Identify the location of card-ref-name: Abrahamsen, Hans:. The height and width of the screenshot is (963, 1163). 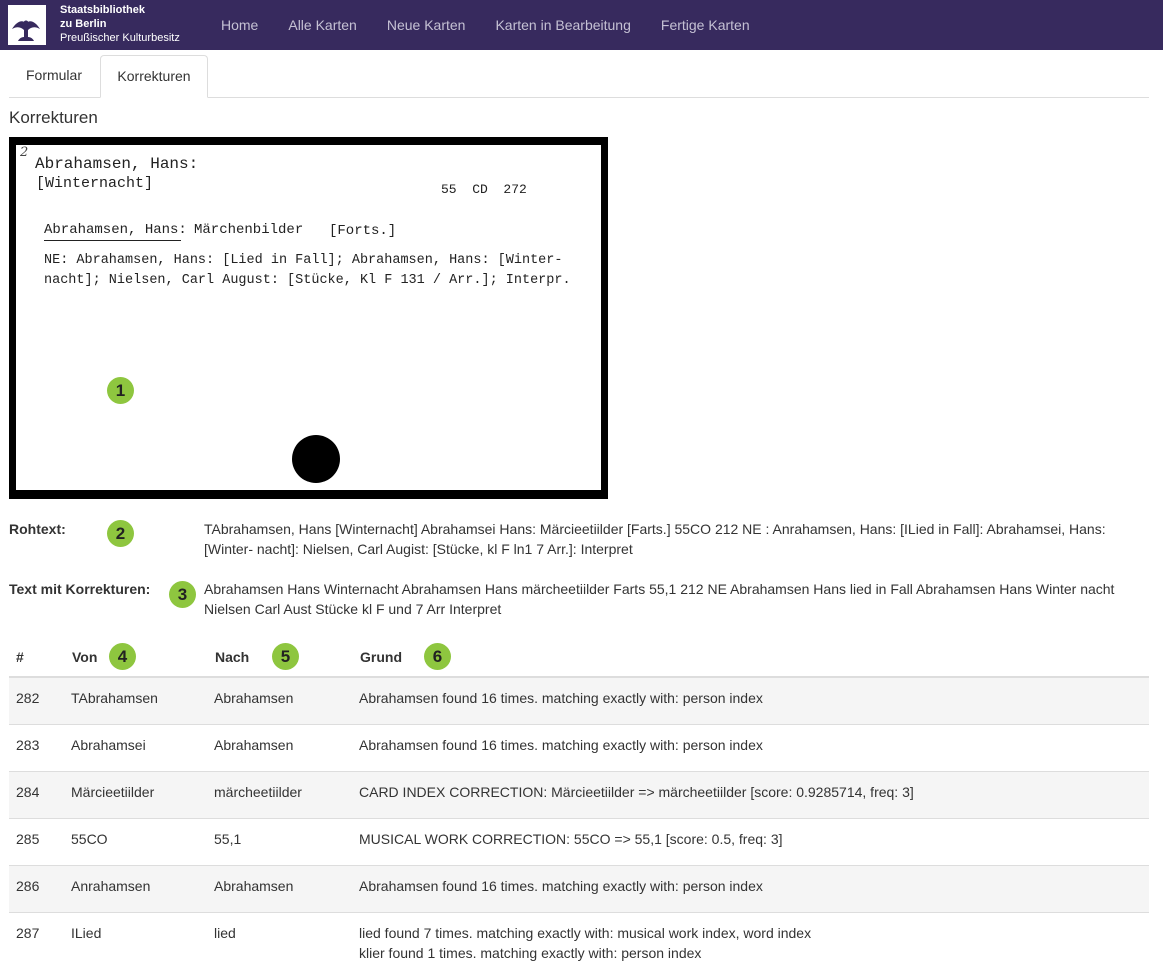
(115, 230).